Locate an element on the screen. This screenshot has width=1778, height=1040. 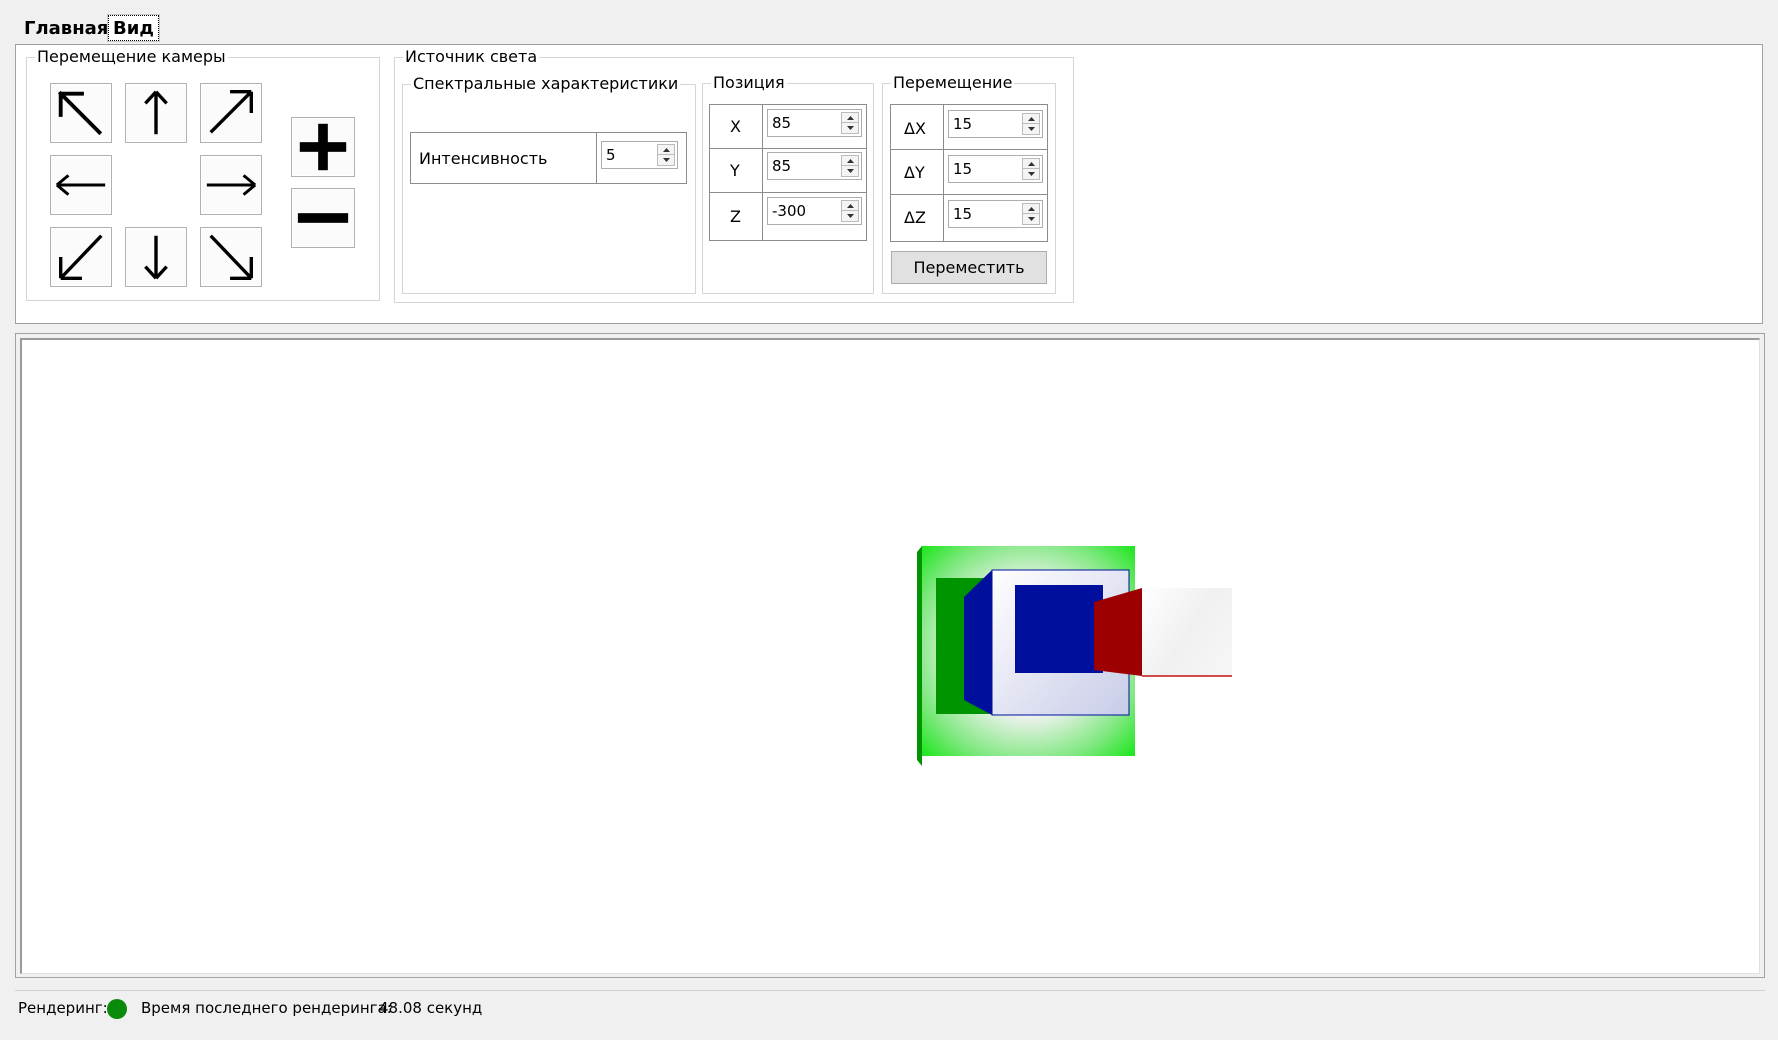
arrow-right-icon is located at coordinates (231, 185).